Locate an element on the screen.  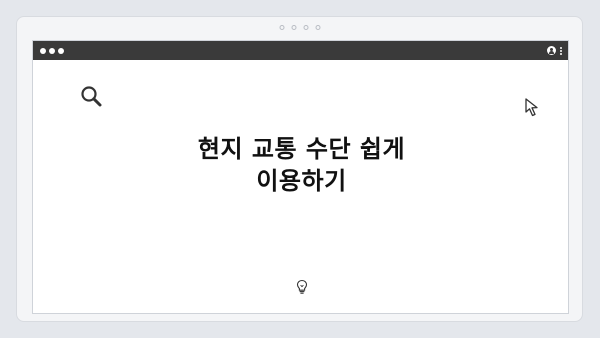
cursor-icon is located at coordinates (531, 107).